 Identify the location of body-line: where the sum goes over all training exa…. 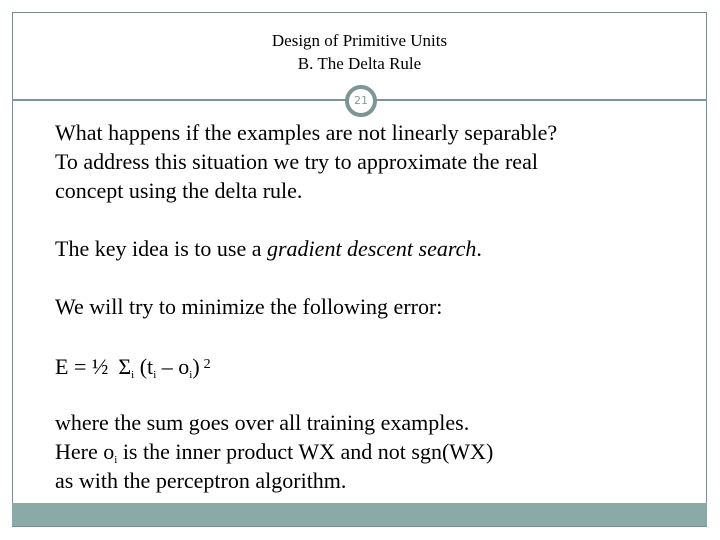
(262, 422).